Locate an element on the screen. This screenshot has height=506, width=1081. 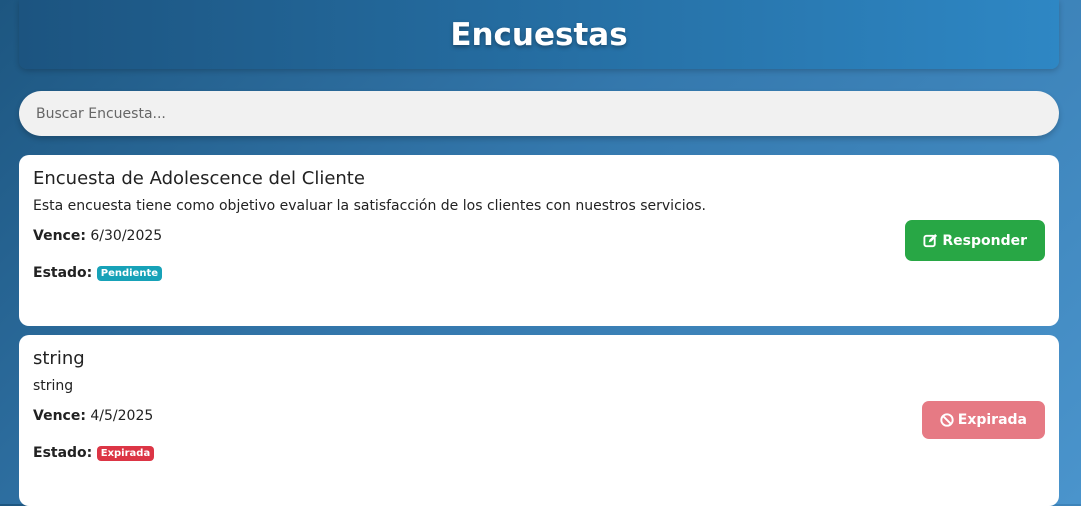
due-value: 6/30/2025 is located at coordinates (126, 236).